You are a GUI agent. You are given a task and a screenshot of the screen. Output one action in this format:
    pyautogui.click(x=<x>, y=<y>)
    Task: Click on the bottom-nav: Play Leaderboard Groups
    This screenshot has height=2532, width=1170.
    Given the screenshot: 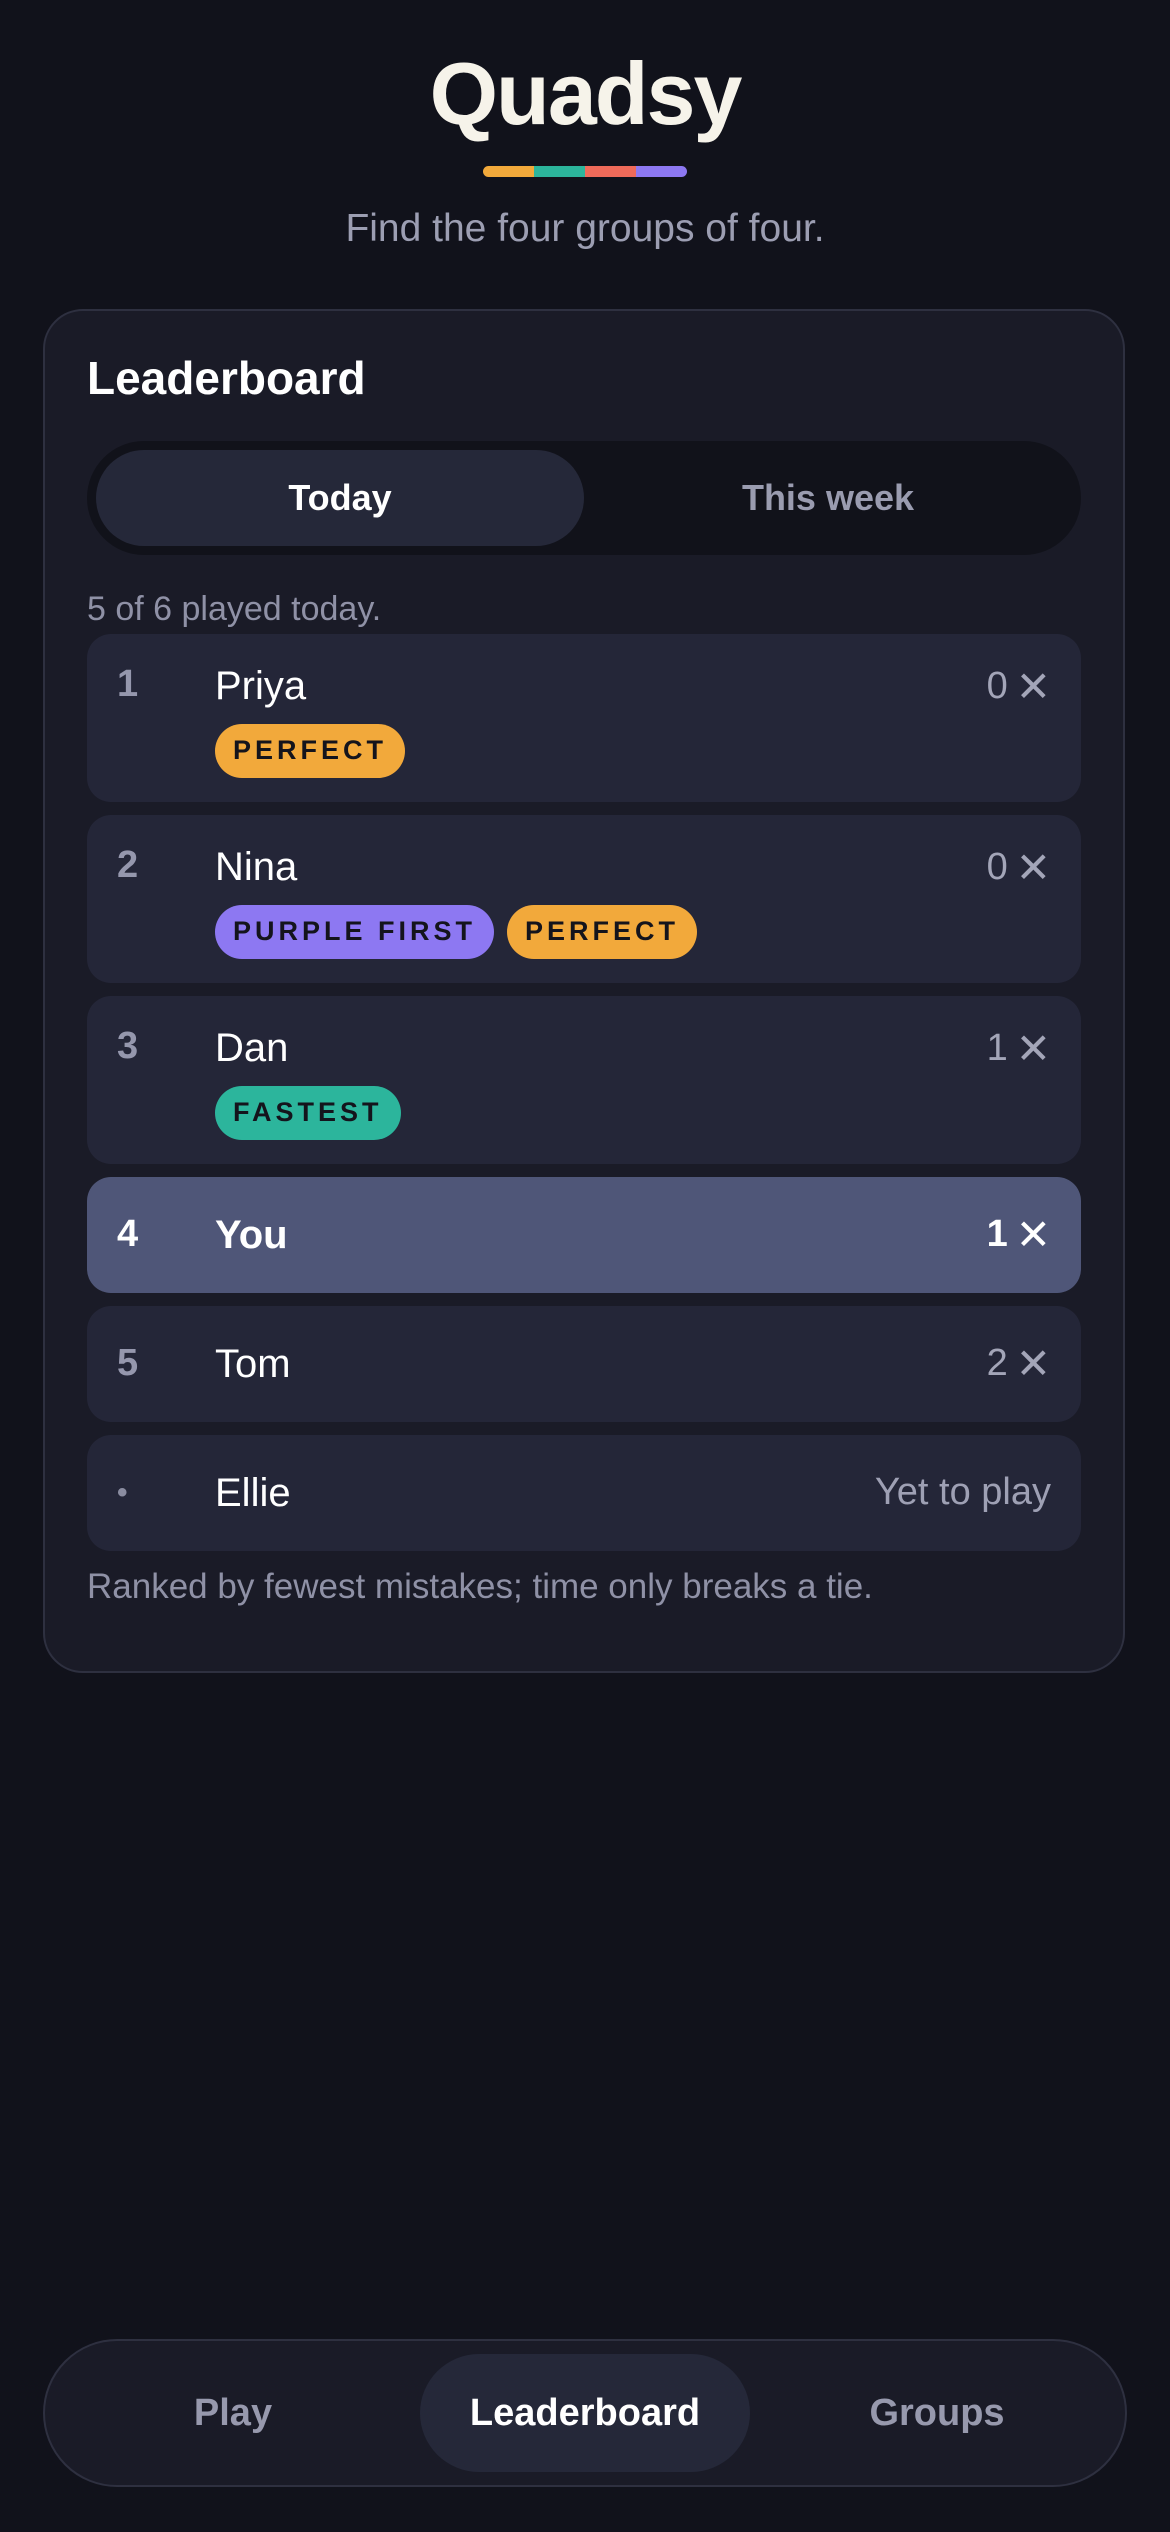 What is the action you would take?
    pyautogui.click(x=585, y=2413)
    